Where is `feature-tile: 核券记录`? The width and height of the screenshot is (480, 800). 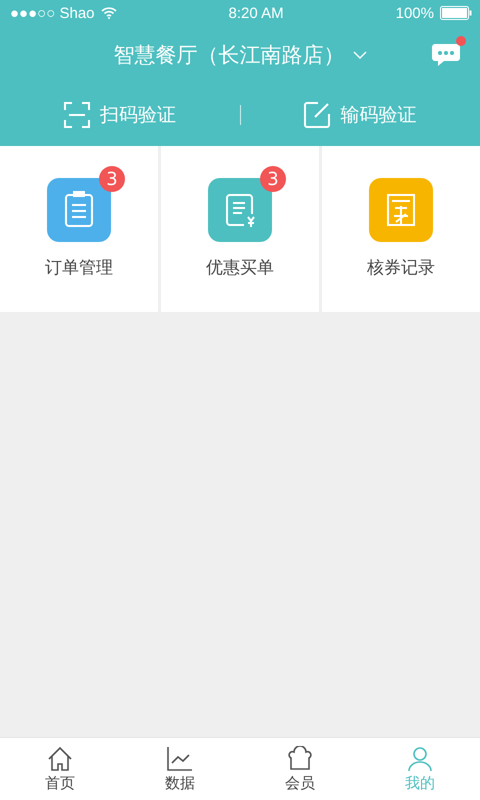 feature-tile: 核券记录 is located at coordinates (401, 229).